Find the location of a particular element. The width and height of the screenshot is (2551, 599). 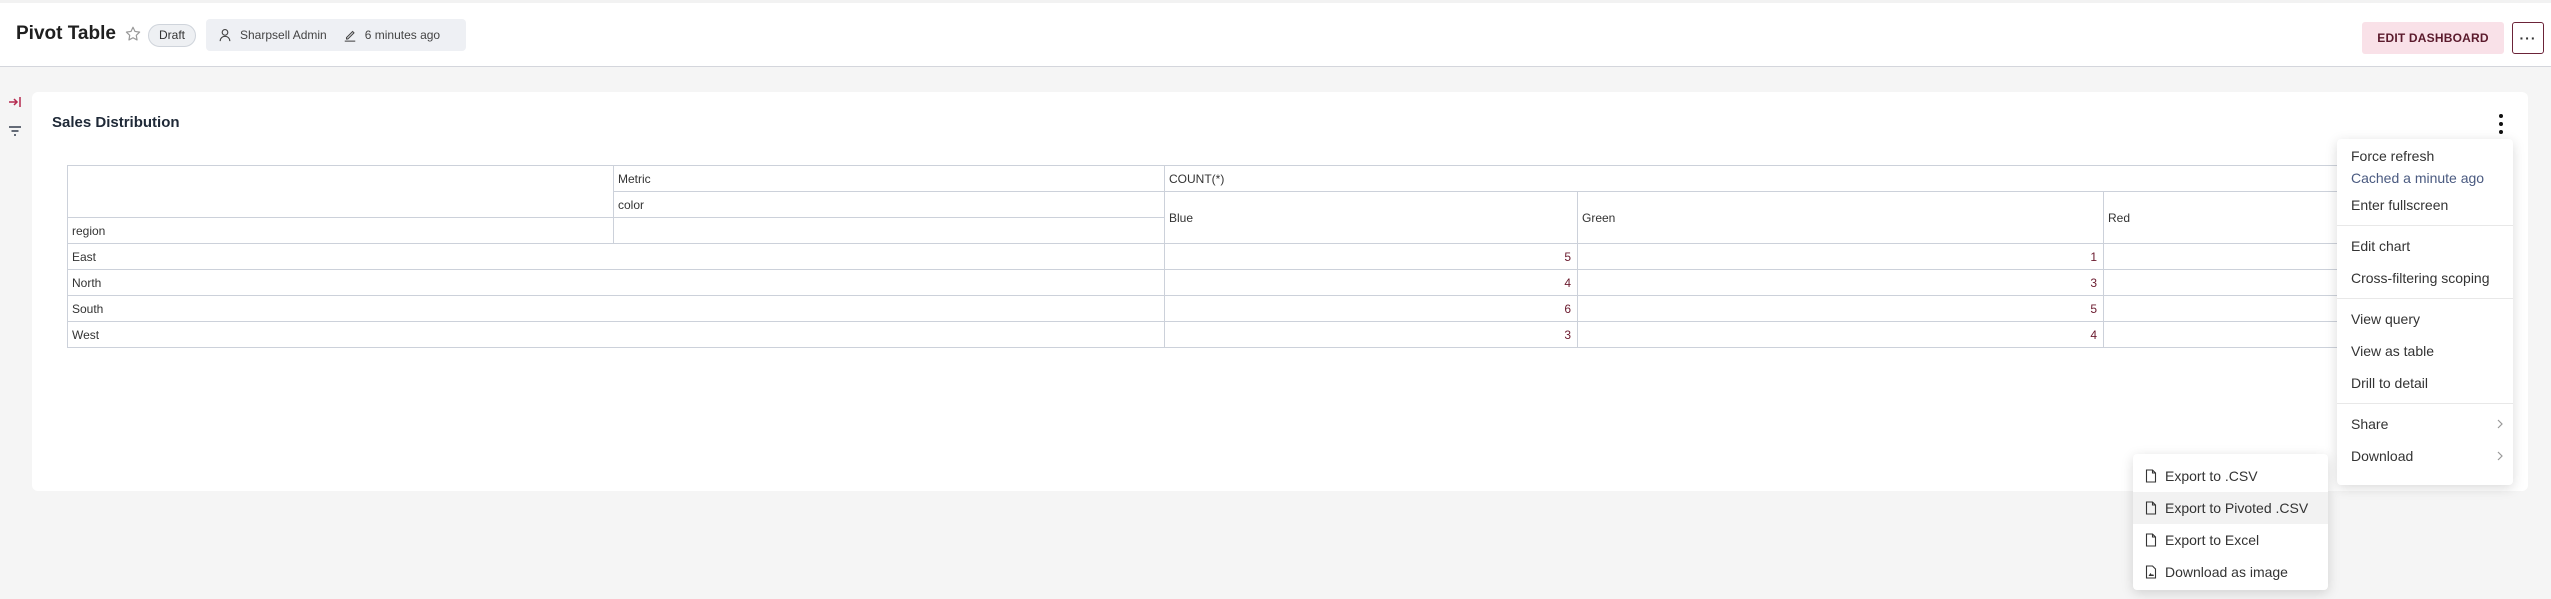

cell-value: 6 is located at coordinates (1371, 308).